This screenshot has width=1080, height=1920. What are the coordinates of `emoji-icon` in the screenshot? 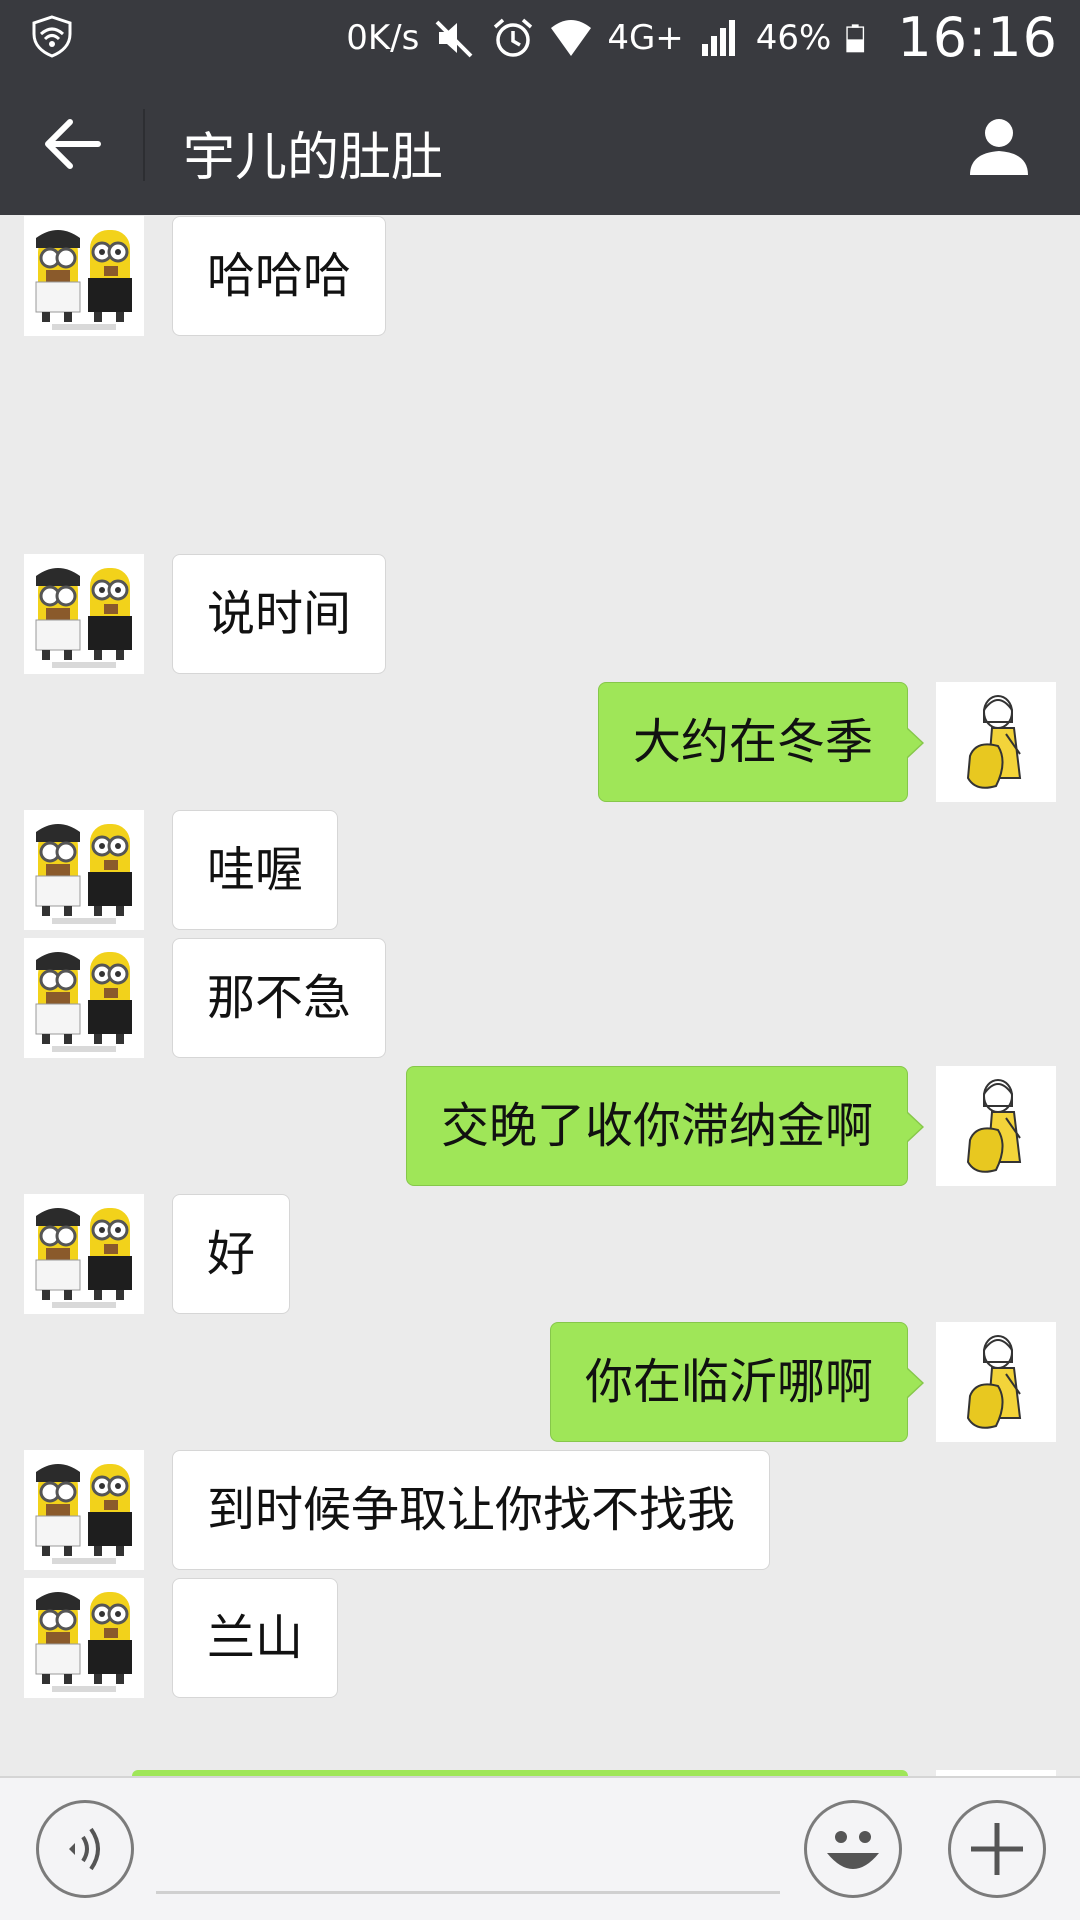 It's located at (853, 1850).